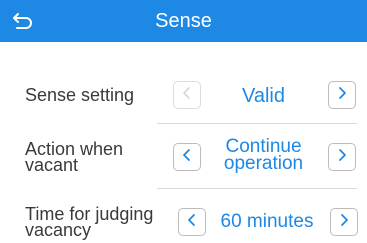 This screenshot has width=367, height=243. Describe the element at coordinates (263, 96) in the screenshot. I see `setting-value: Valid` at that location.